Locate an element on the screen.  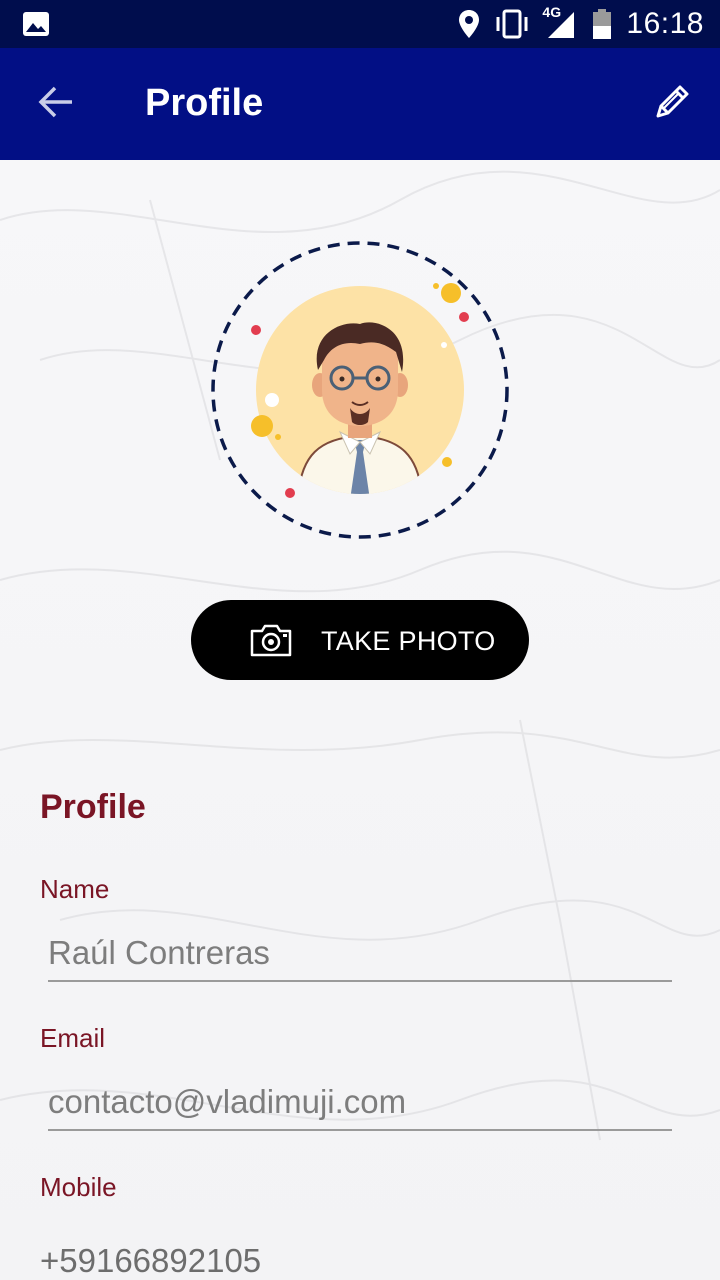
back-button is located at coordinates (56, 104).